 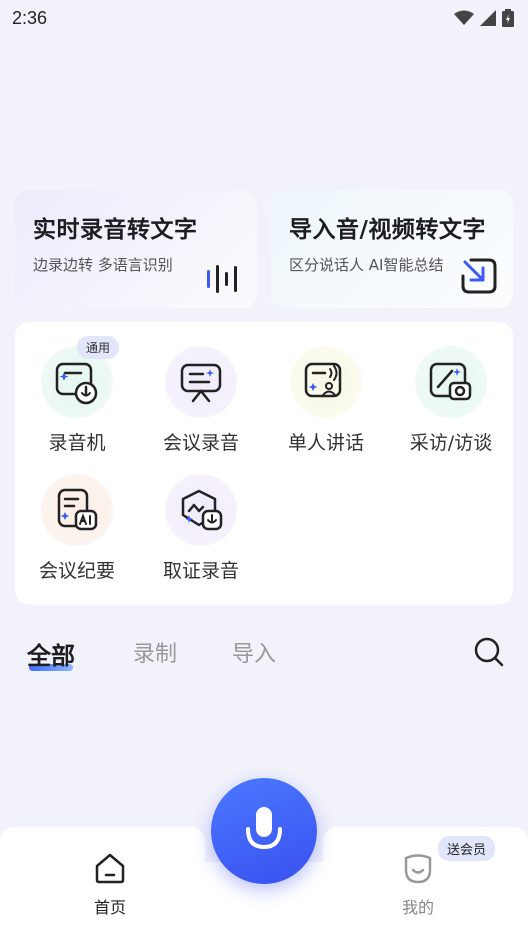 I want to click on tool-single-speaker: 单人讲话, so click(x=326, y=400).